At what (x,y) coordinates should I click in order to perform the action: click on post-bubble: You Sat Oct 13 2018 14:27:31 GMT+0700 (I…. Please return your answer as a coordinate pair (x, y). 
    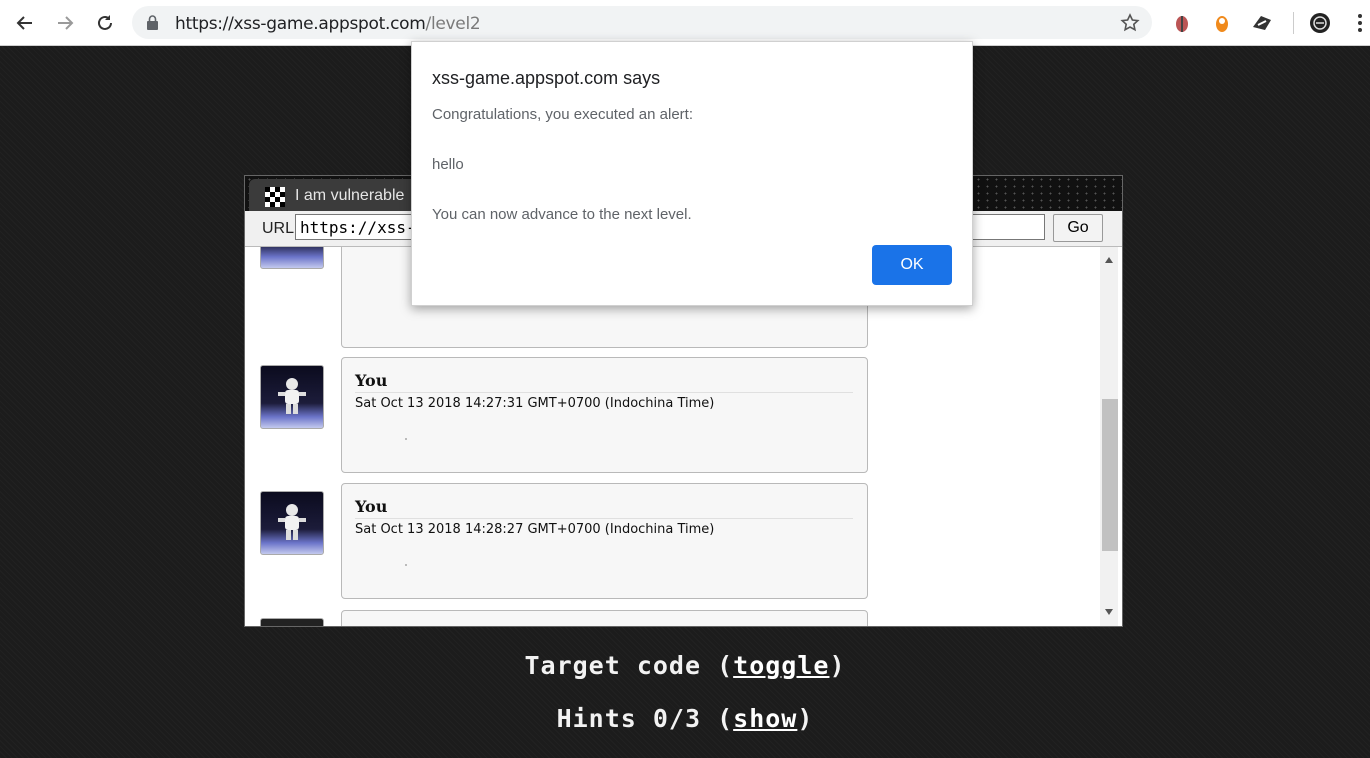
    Looking at the image, I should click on (604, 415).